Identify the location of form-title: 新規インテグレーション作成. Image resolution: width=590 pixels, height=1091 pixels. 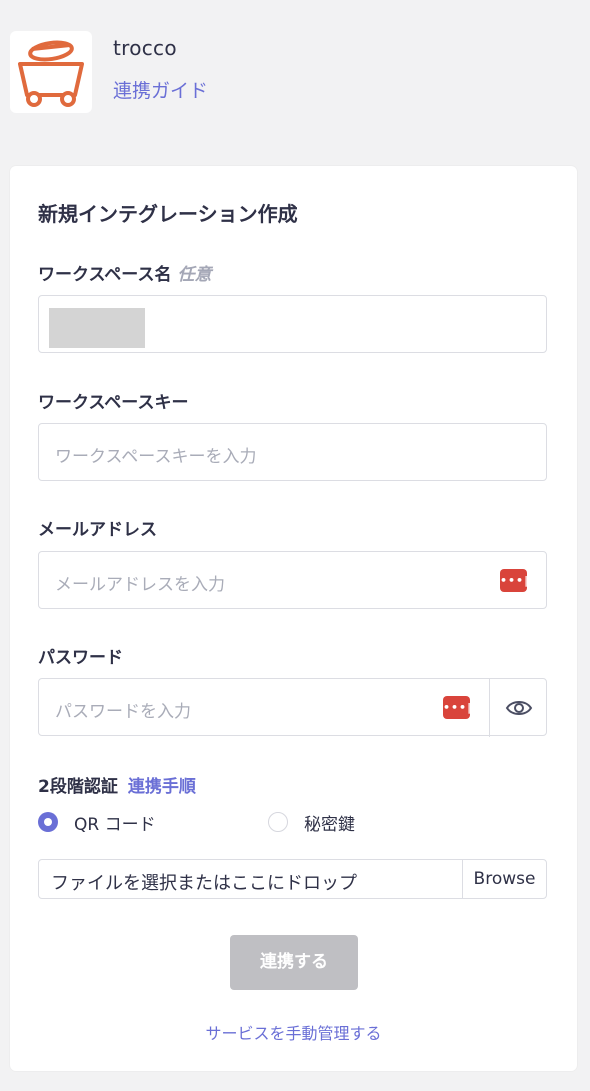
(168, 214).